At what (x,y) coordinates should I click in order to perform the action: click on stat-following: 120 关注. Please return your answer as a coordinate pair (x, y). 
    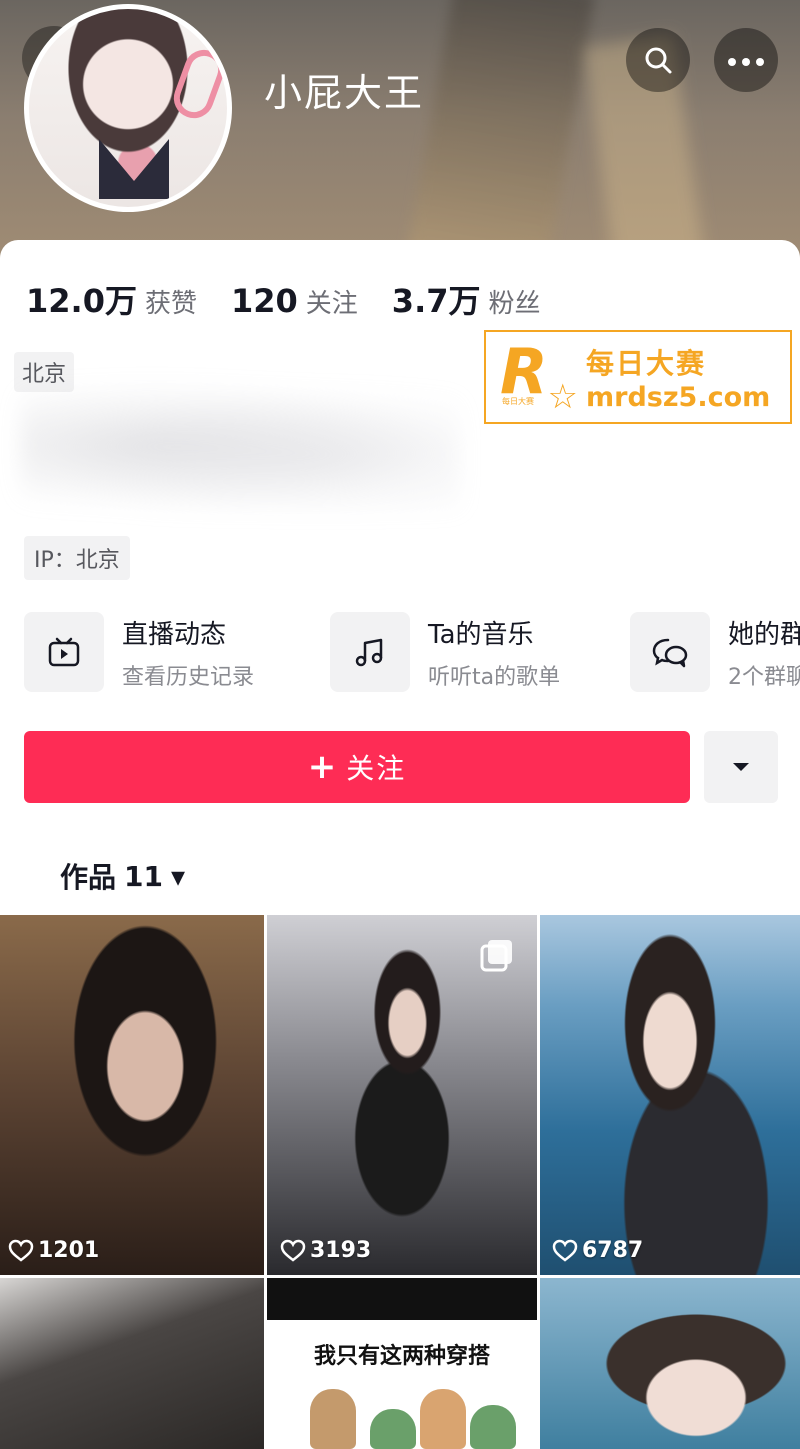
    Looking at the image, I should click on (294, 301).